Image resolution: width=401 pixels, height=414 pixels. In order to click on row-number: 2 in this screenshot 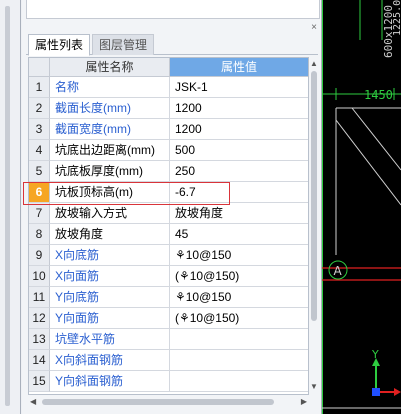, I will do `click(39, 108)`.